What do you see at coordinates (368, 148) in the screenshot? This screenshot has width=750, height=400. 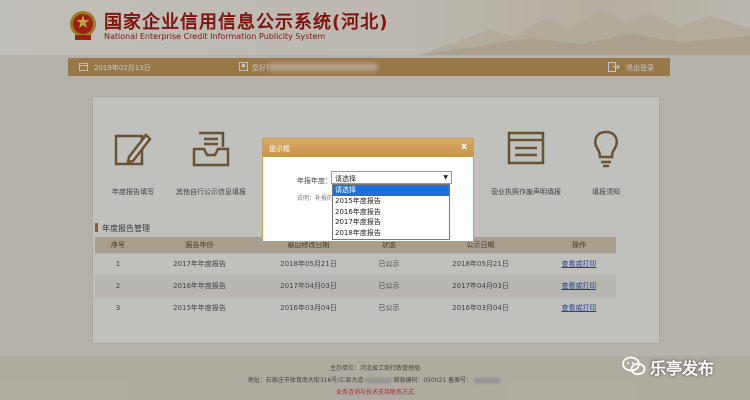 I see `dialog-header: 提示框 x` at bounding box center [368, 148].